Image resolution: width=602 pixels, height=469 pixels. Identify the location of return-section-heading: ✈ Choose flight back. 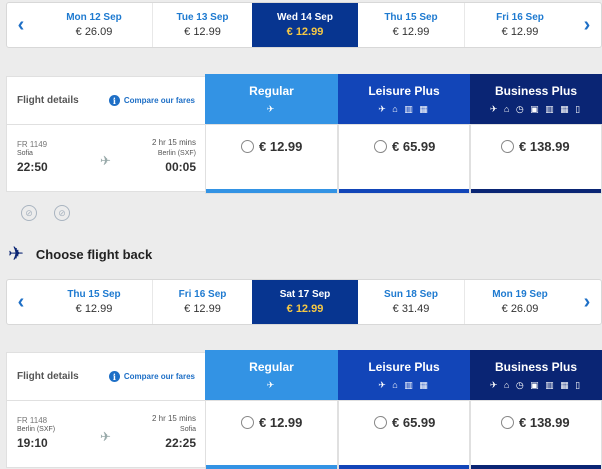
(80, 254).